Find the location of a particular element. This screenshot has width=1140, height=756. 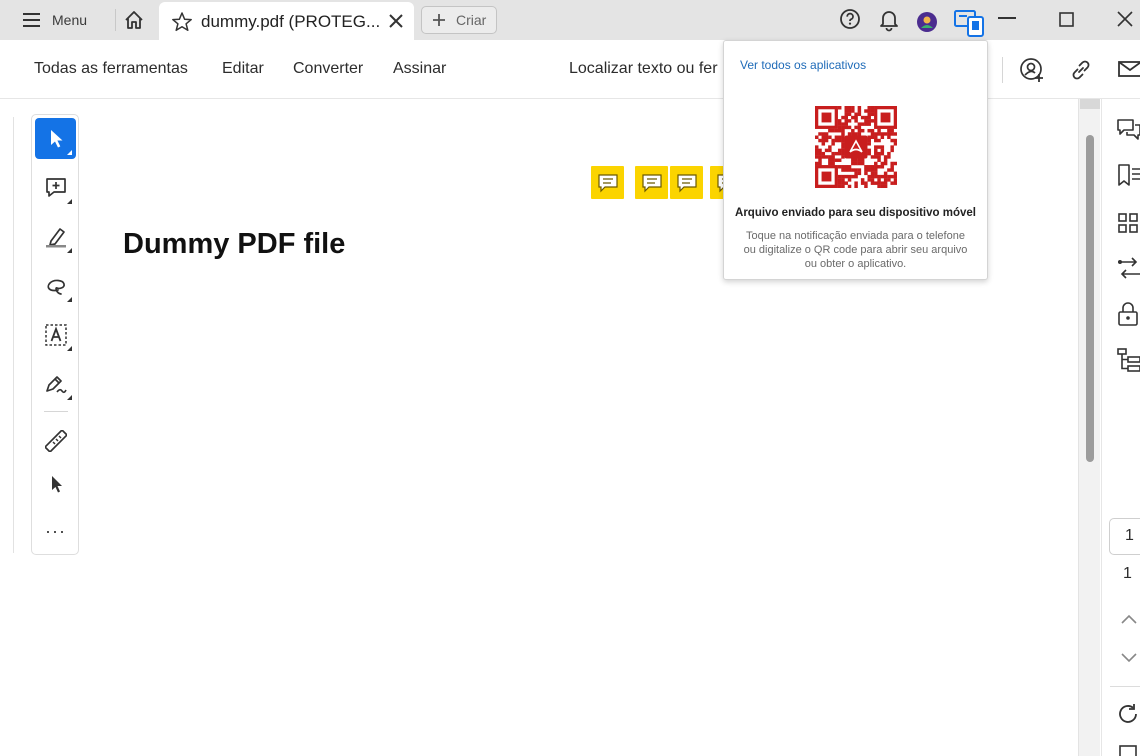

measure-button is located at coordinates (55, 440).